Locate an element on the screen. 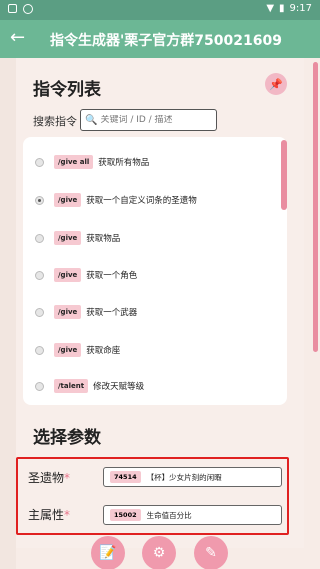 This screenshot has height=569, width=320. pin-icon: 📌 is located at coordinates (276, 84).